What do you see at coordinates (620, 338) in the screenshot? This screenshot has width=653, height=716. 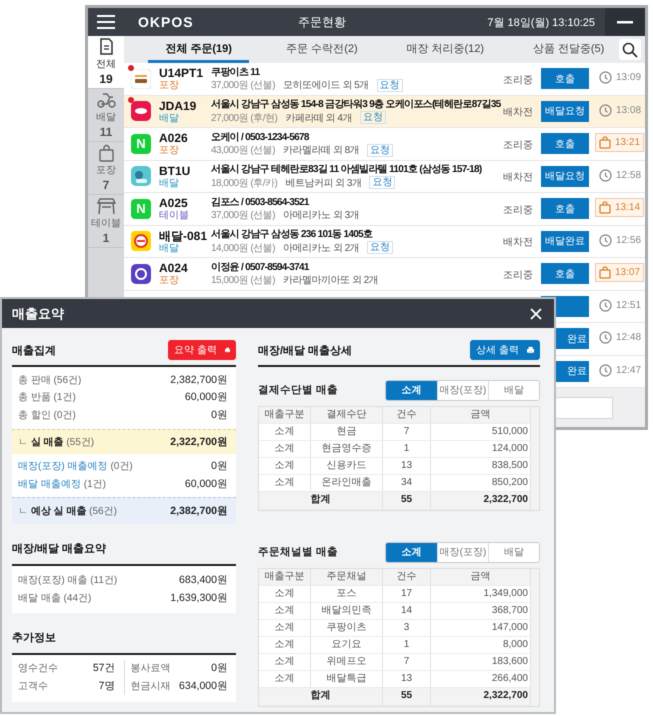 I see `order-time: 12:48` at bounding box center [620, 338].